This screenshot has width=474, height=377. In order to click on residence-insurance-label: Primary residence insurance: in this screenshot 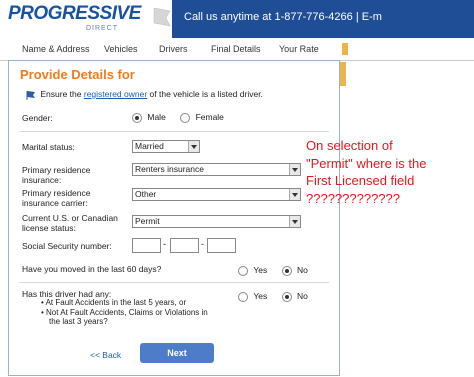, I will do `click(56, 175)`.